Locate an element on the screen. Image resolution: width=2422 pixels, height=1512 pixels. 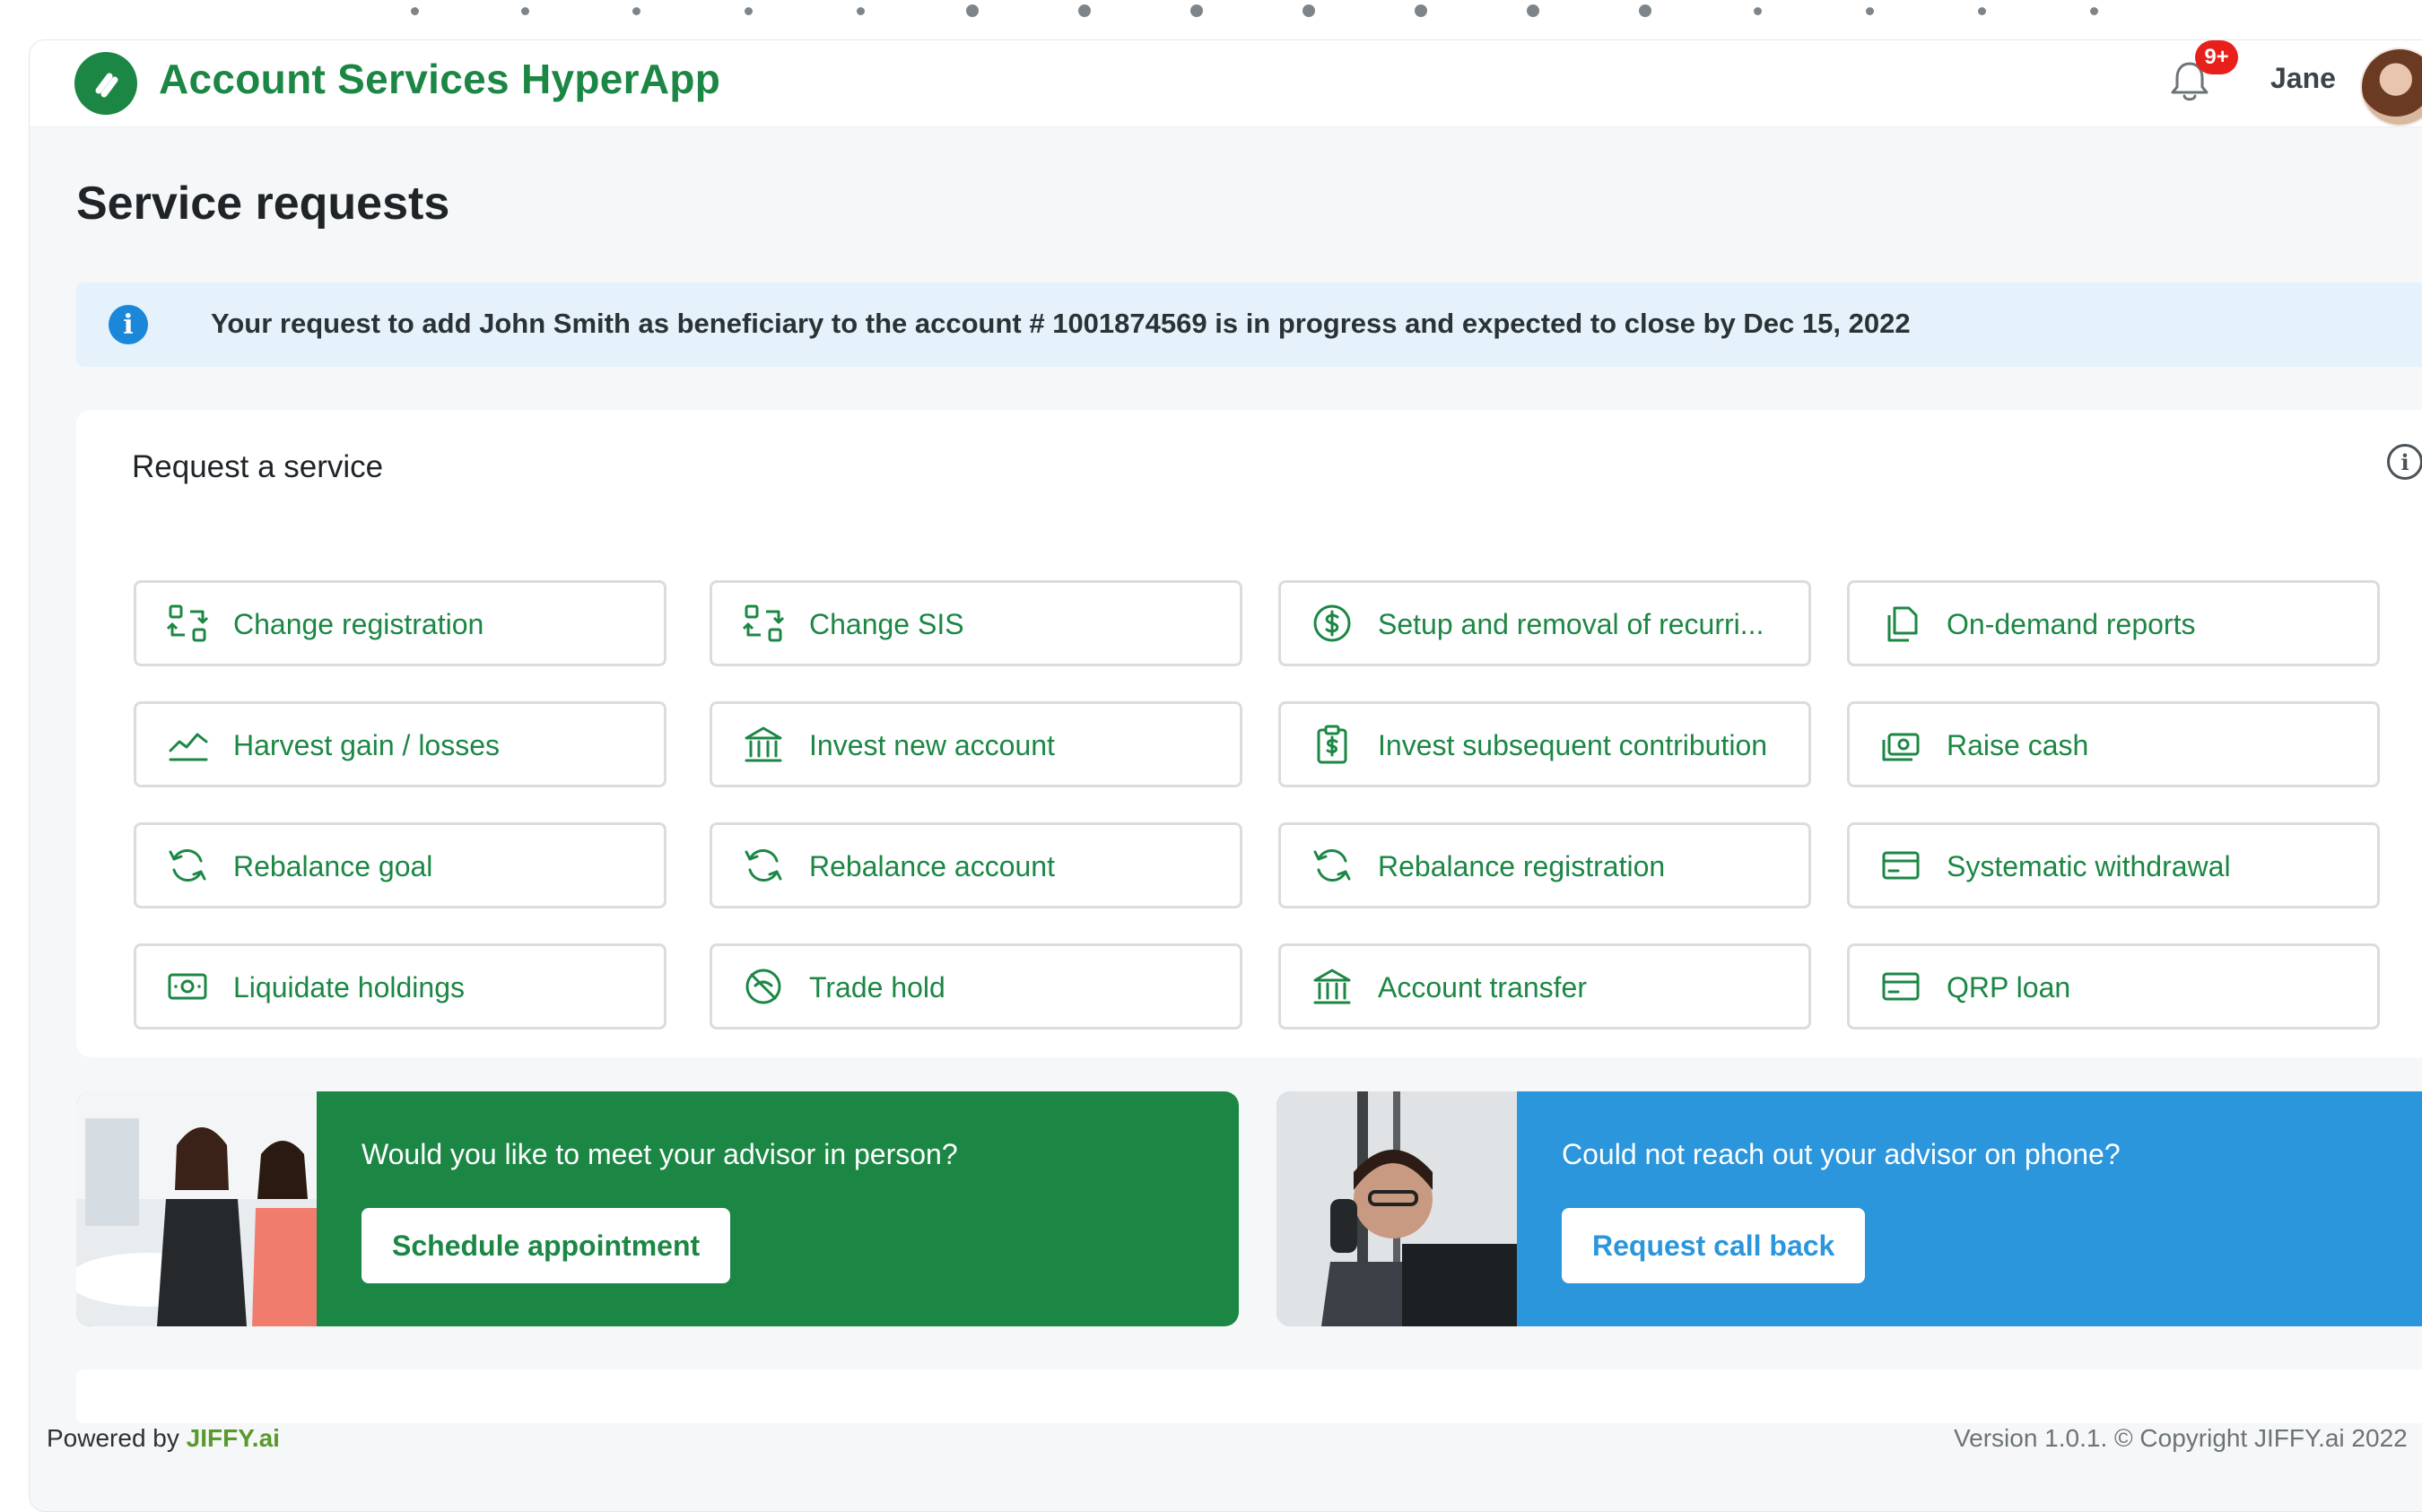
service-button-label: Change SIS is located at coordinates (887, 624).